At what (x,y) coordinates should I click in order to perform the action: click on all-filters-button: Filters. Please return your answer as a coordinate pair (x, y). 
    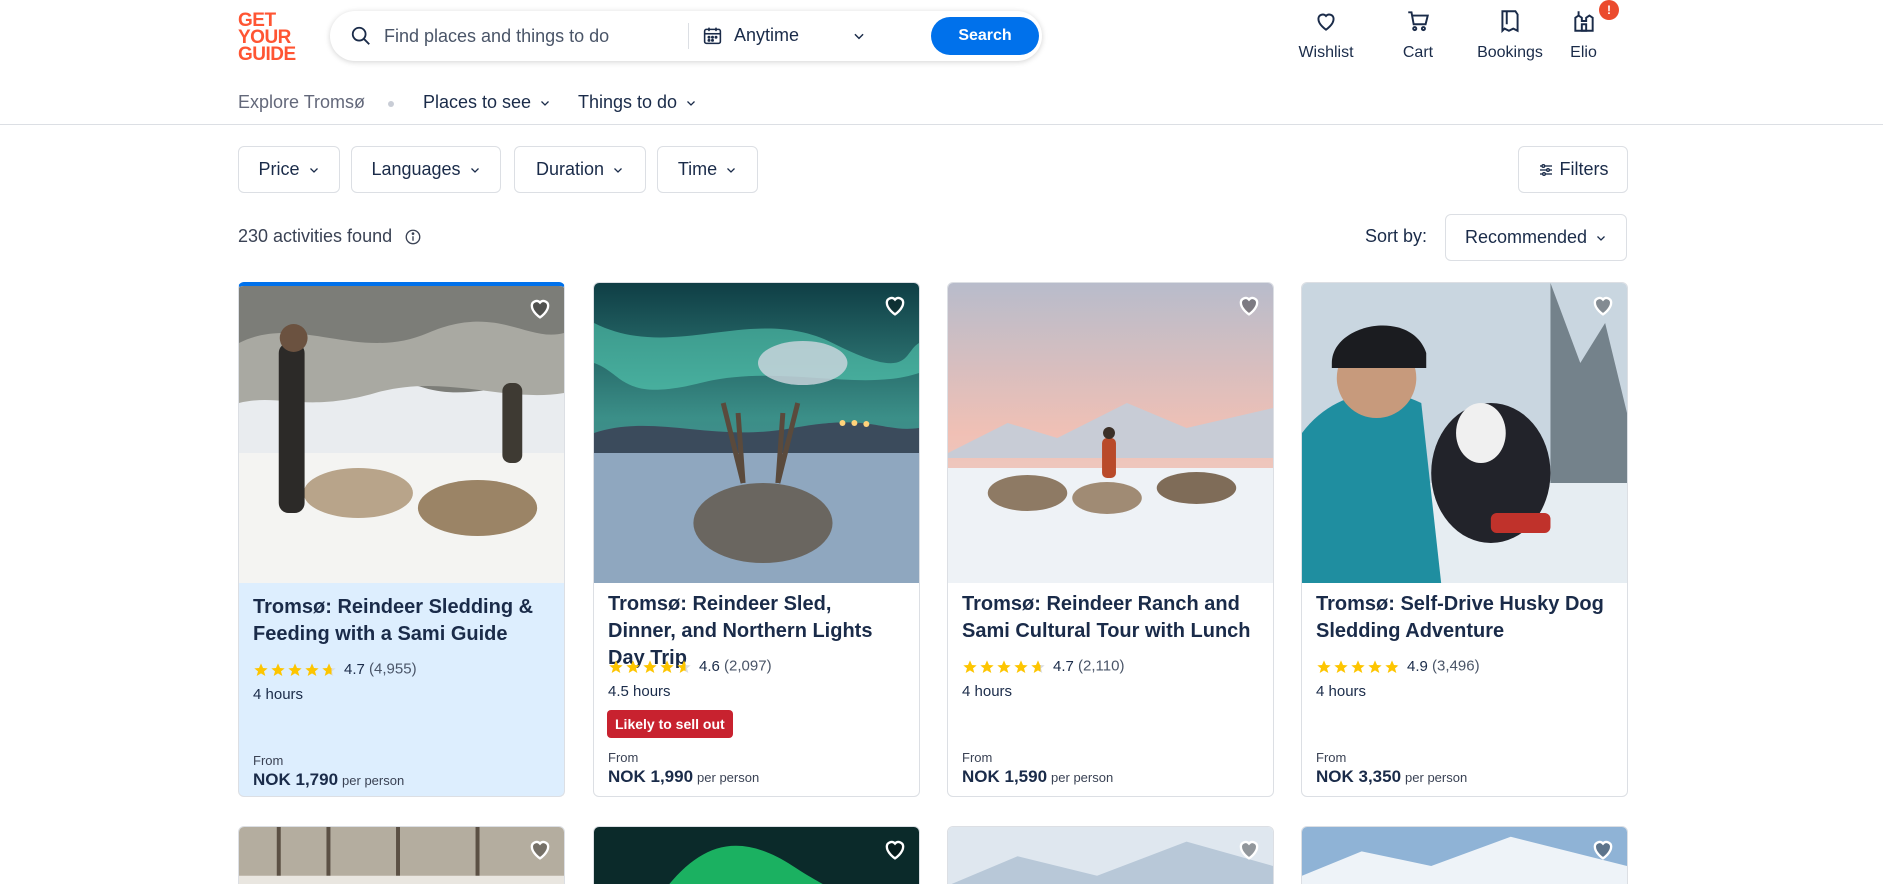
    Looking at the image, I should click on (1573, 169).